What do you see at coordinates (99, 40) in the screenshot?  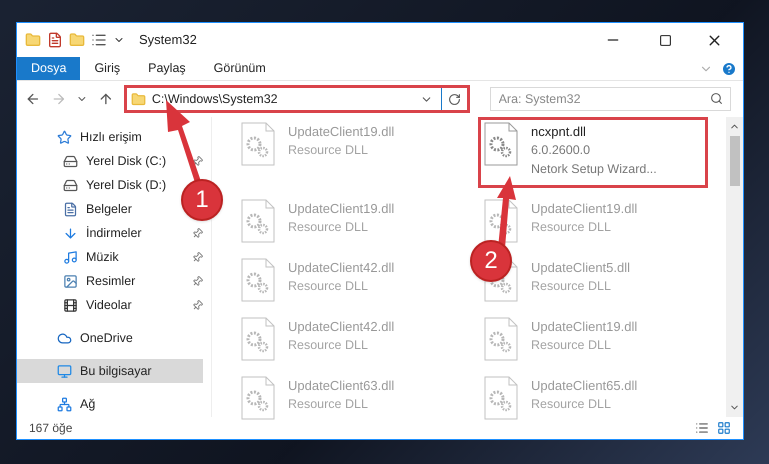 I see `view-icon` at bounding box center [99, 40].